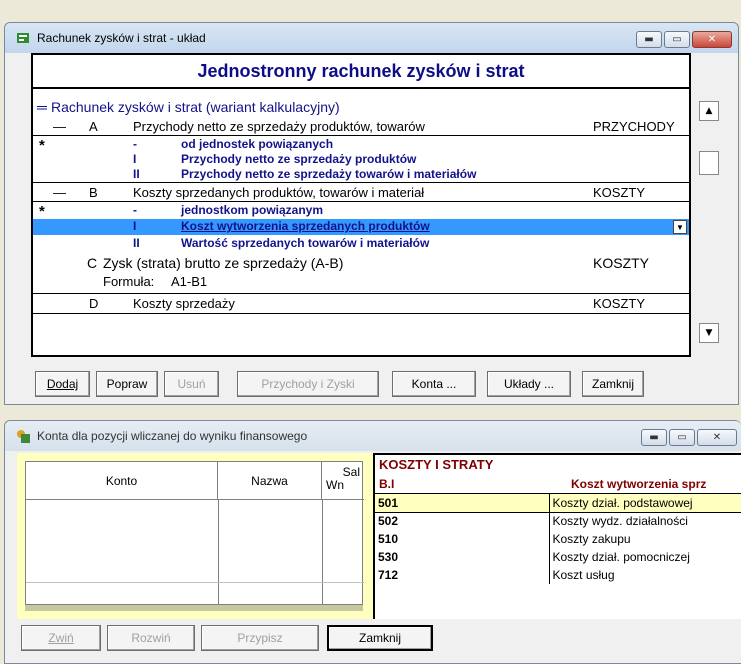  Describe the element at coordinates (462, 503) in the screenshot. I see `account-number: 501` at that location.